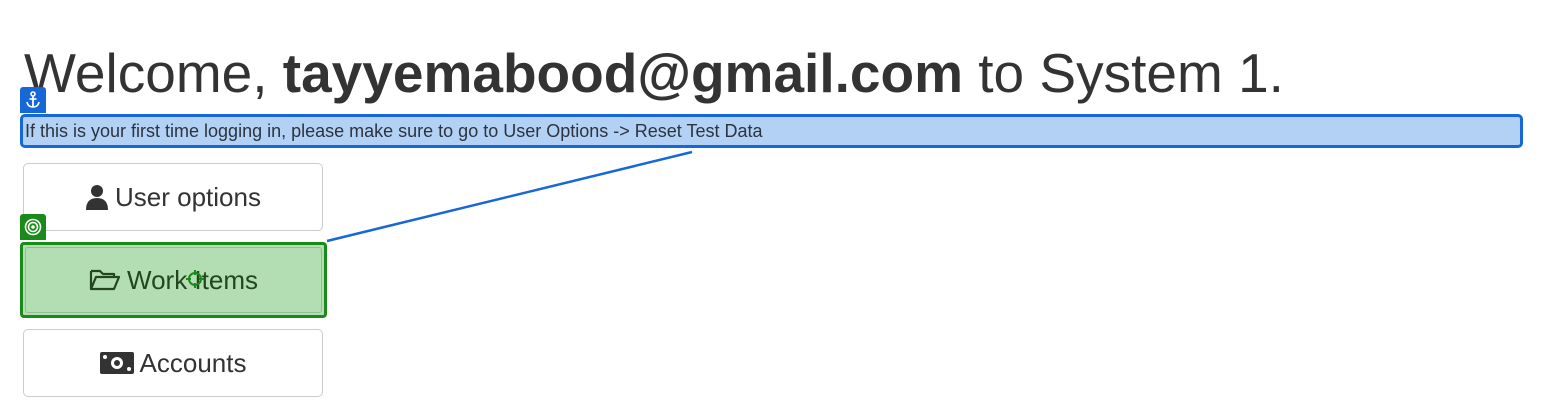 The height and width of the screenshot is (411, 1546). What do you see at coordinates (33, 100) in the screenshot?
I see `anchor-icon` at bounding box center [33, 100].